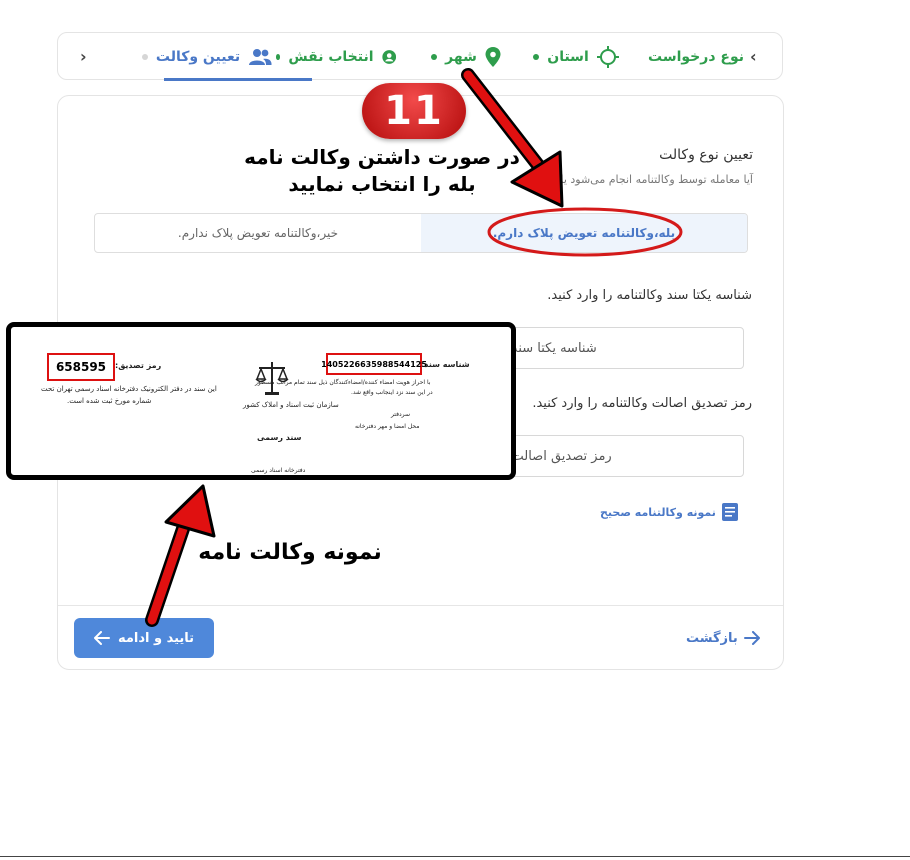 This screenshot has width=910, height=860. What do you see at coordinates (414, 111) in the screenshot?
I see `step-number-badge: 11` at bounding box center [414, 111].